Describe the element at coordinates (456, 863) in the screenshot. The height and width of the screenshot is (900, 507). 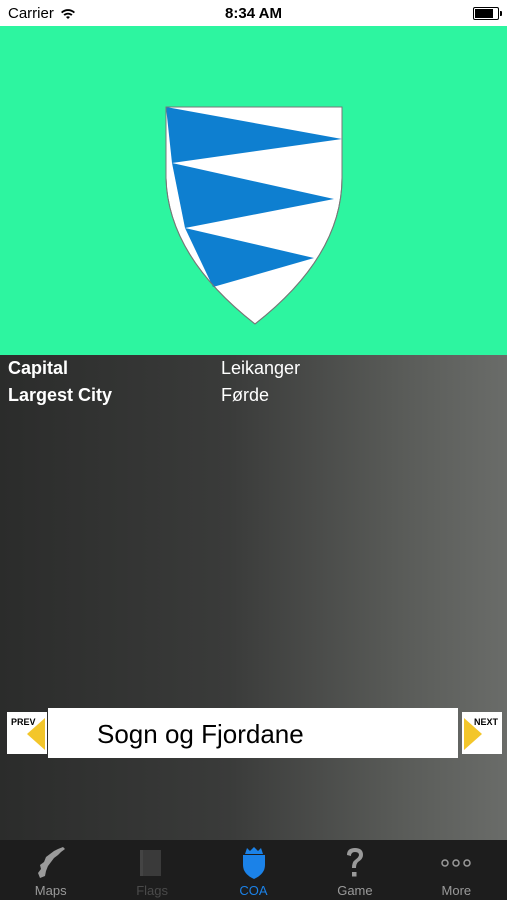
I see `more-dots-icon` at that location.